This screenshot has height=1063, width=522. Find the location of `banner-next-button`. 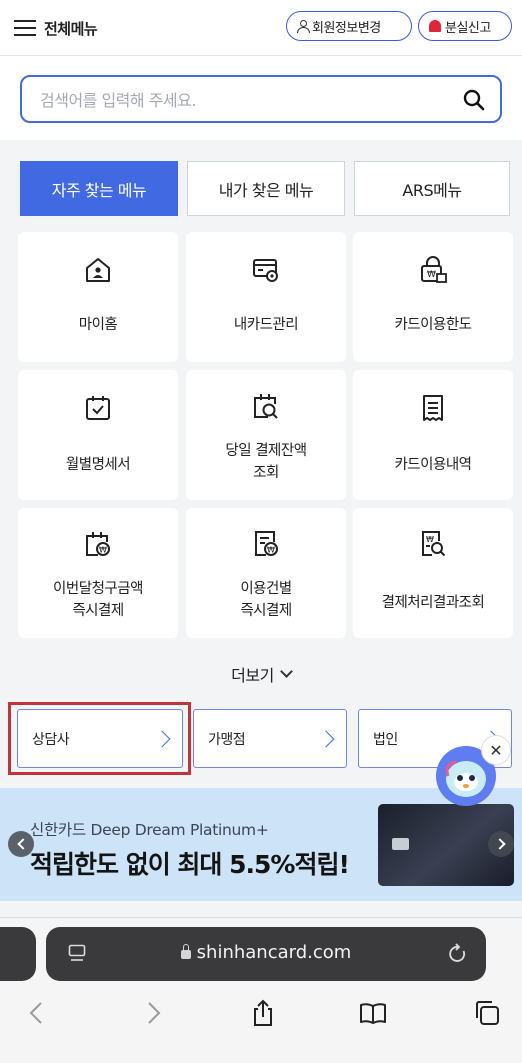

banner-next-button is located at coordinates (501, 844).